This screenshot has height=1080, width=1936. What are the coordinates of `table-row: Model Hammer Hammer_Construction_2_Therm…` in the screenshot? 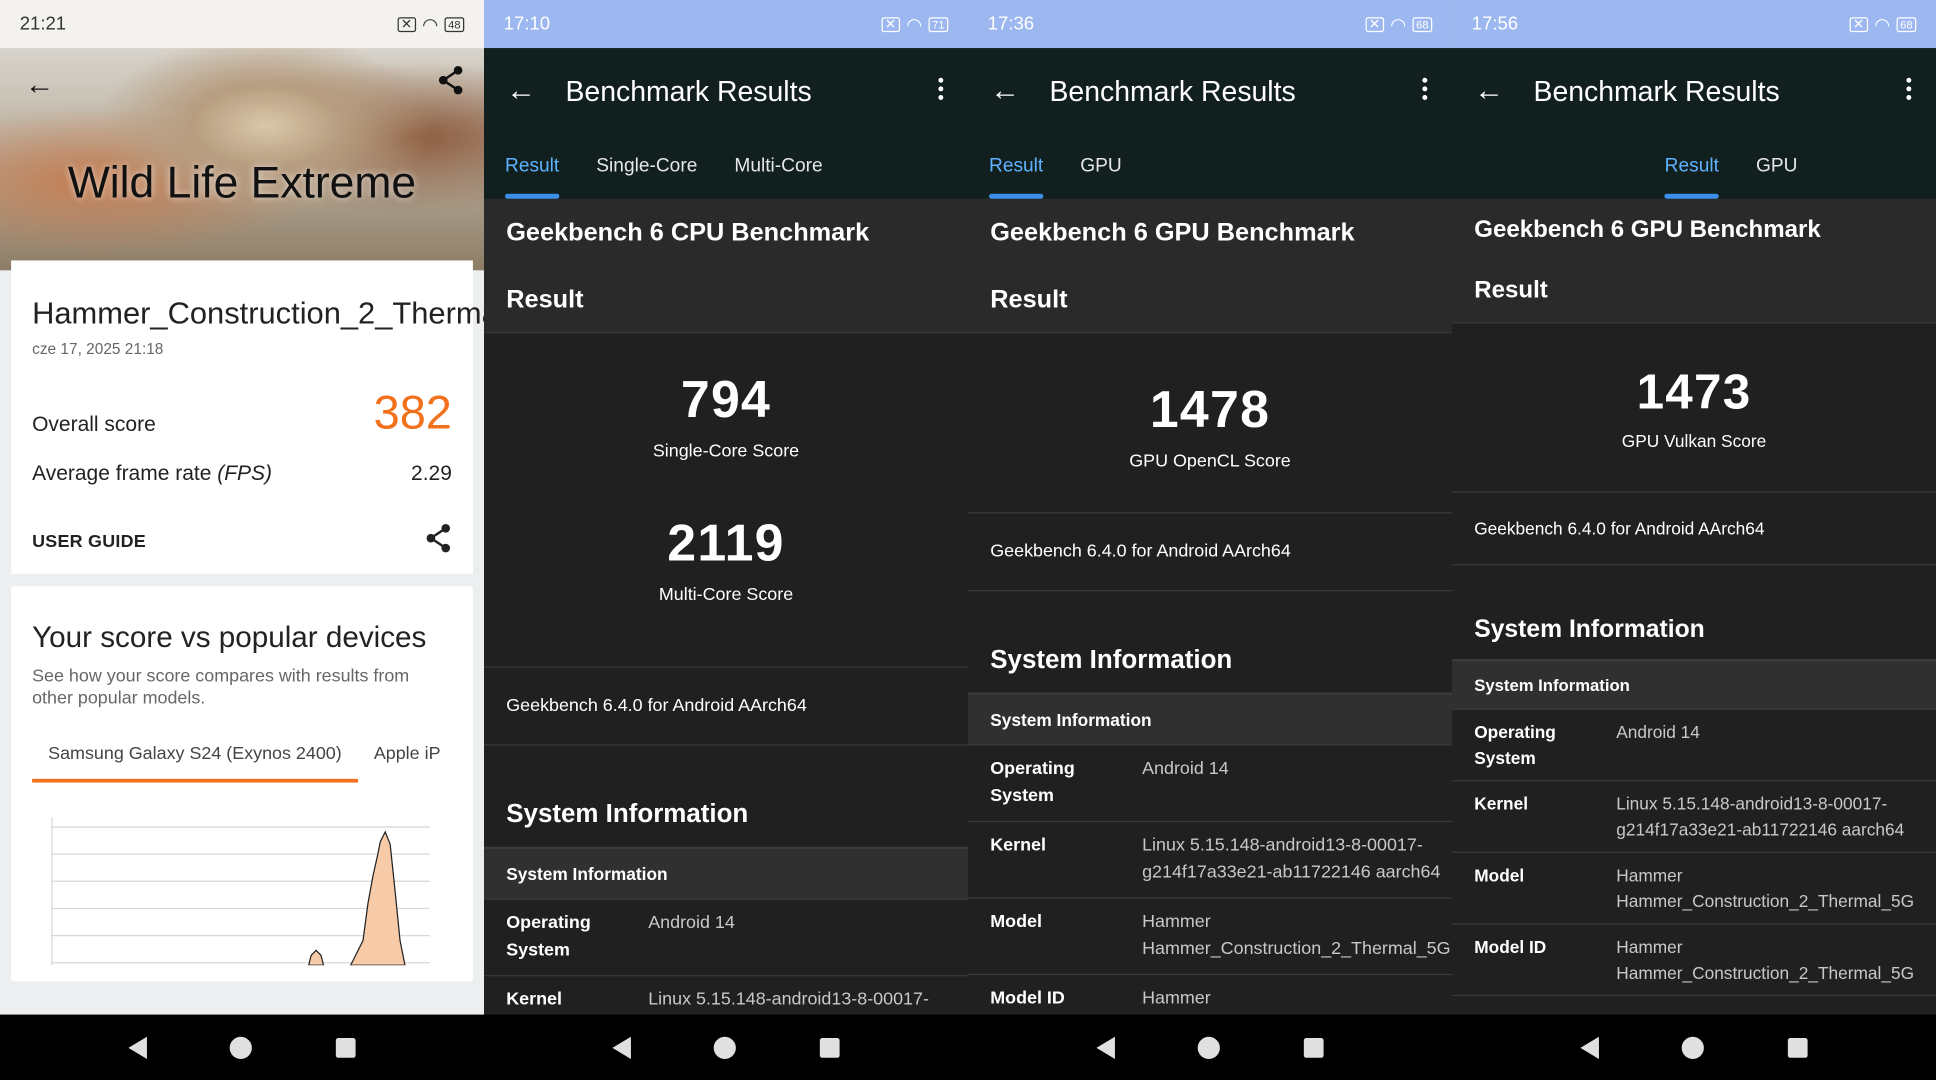 It's located at (1210, 937).